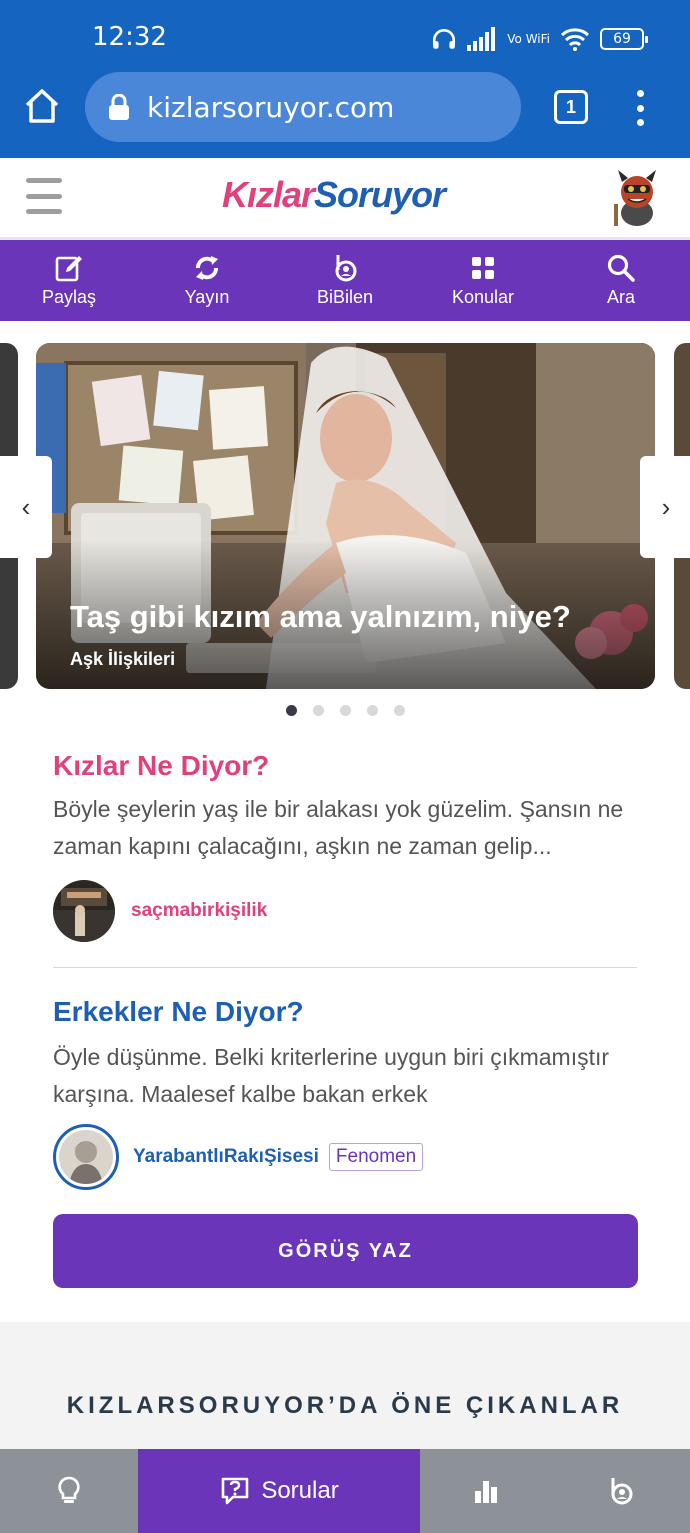 The width and height of the screenshot is (690, 1533). I want to click on divider, so click(345, 967).